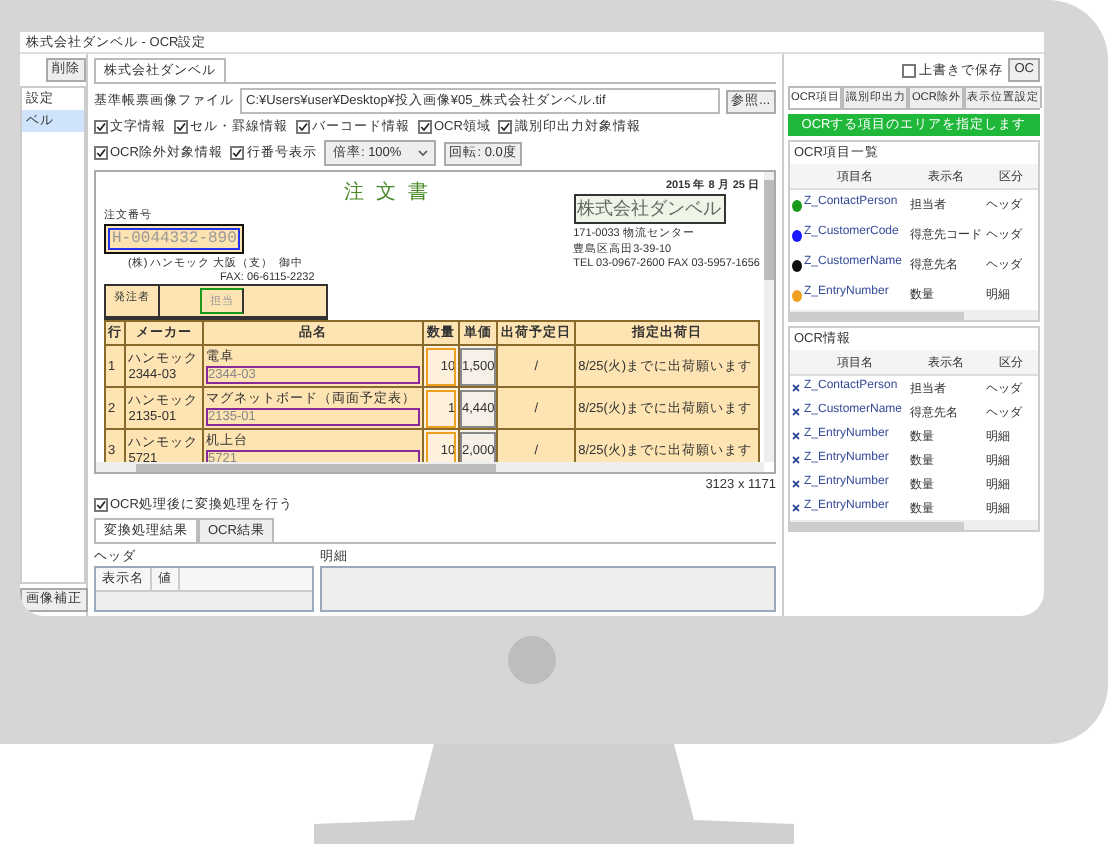 This screenshot has width=1108, height=844. I want to click on order-number-field: H-0044332-890, so click(174, 239).